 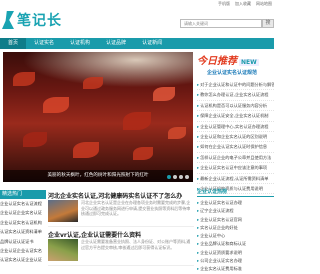 I want to click on top-link: 手机版, so click(x=224, y=3).